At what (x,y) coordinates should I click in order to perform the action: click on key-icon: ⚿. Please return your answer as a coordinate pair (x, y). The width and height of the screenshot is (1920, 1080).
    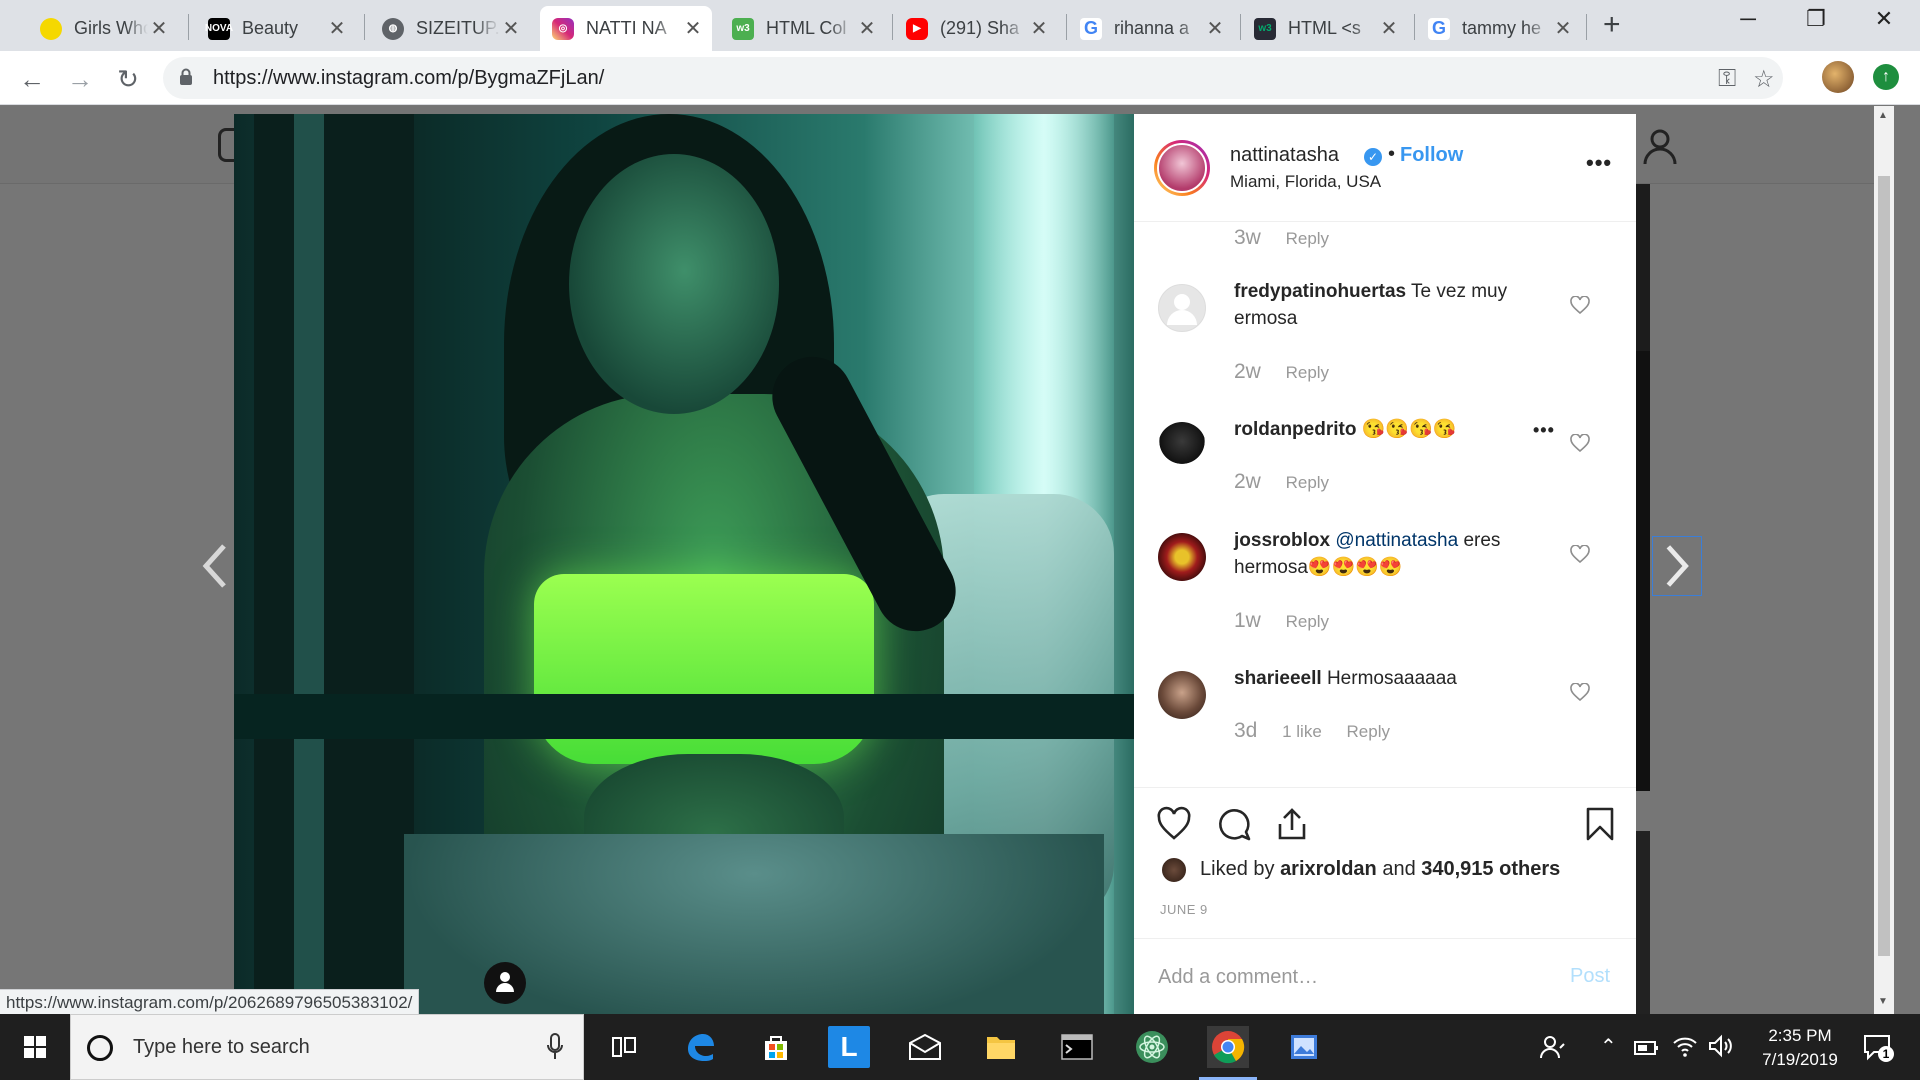
    Looking at the image, I should click on (1727, 79).